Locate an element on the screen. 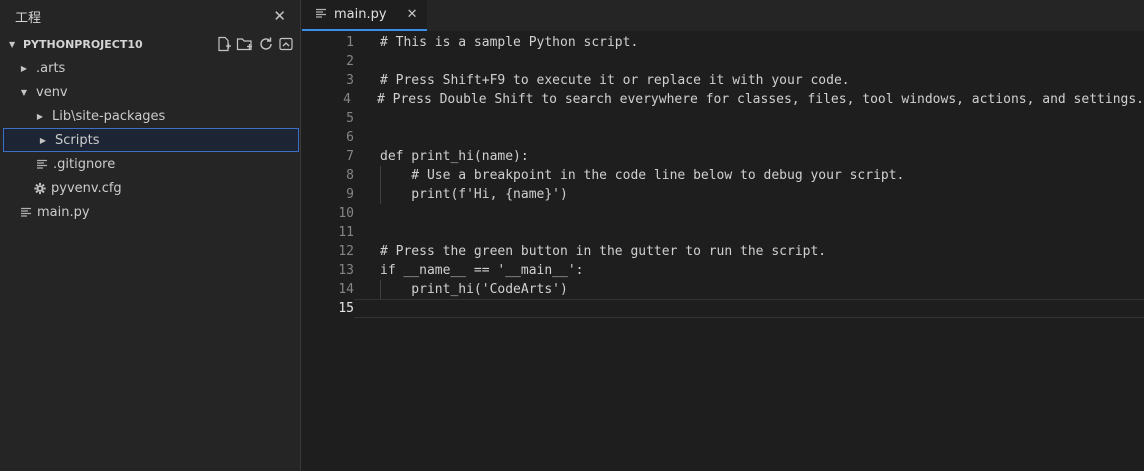  tree-item-venv: ▼ venv is located at coordinates (150, 92).